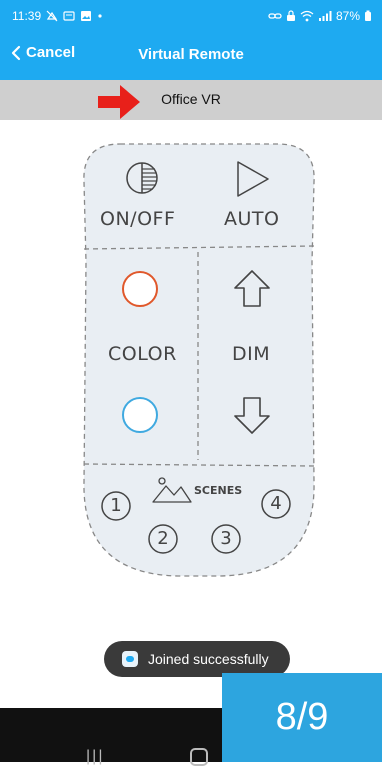 The width and height of the screenshot is (382, 766). What do you see at coordinates (307, 16) in the screenshot?
I see `wifi-icon` at bounding box center [307, 16].